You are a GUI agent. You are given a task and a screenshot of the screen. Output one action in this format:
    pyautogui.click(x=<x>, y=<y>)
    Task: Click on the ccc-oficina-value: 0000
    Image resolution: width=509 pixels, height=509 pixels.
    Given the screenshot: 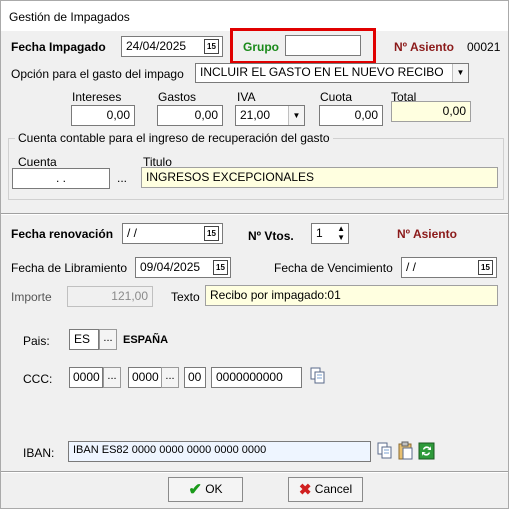 What is the action you would take?
    pyautogui.click(x=145, y=377)
    